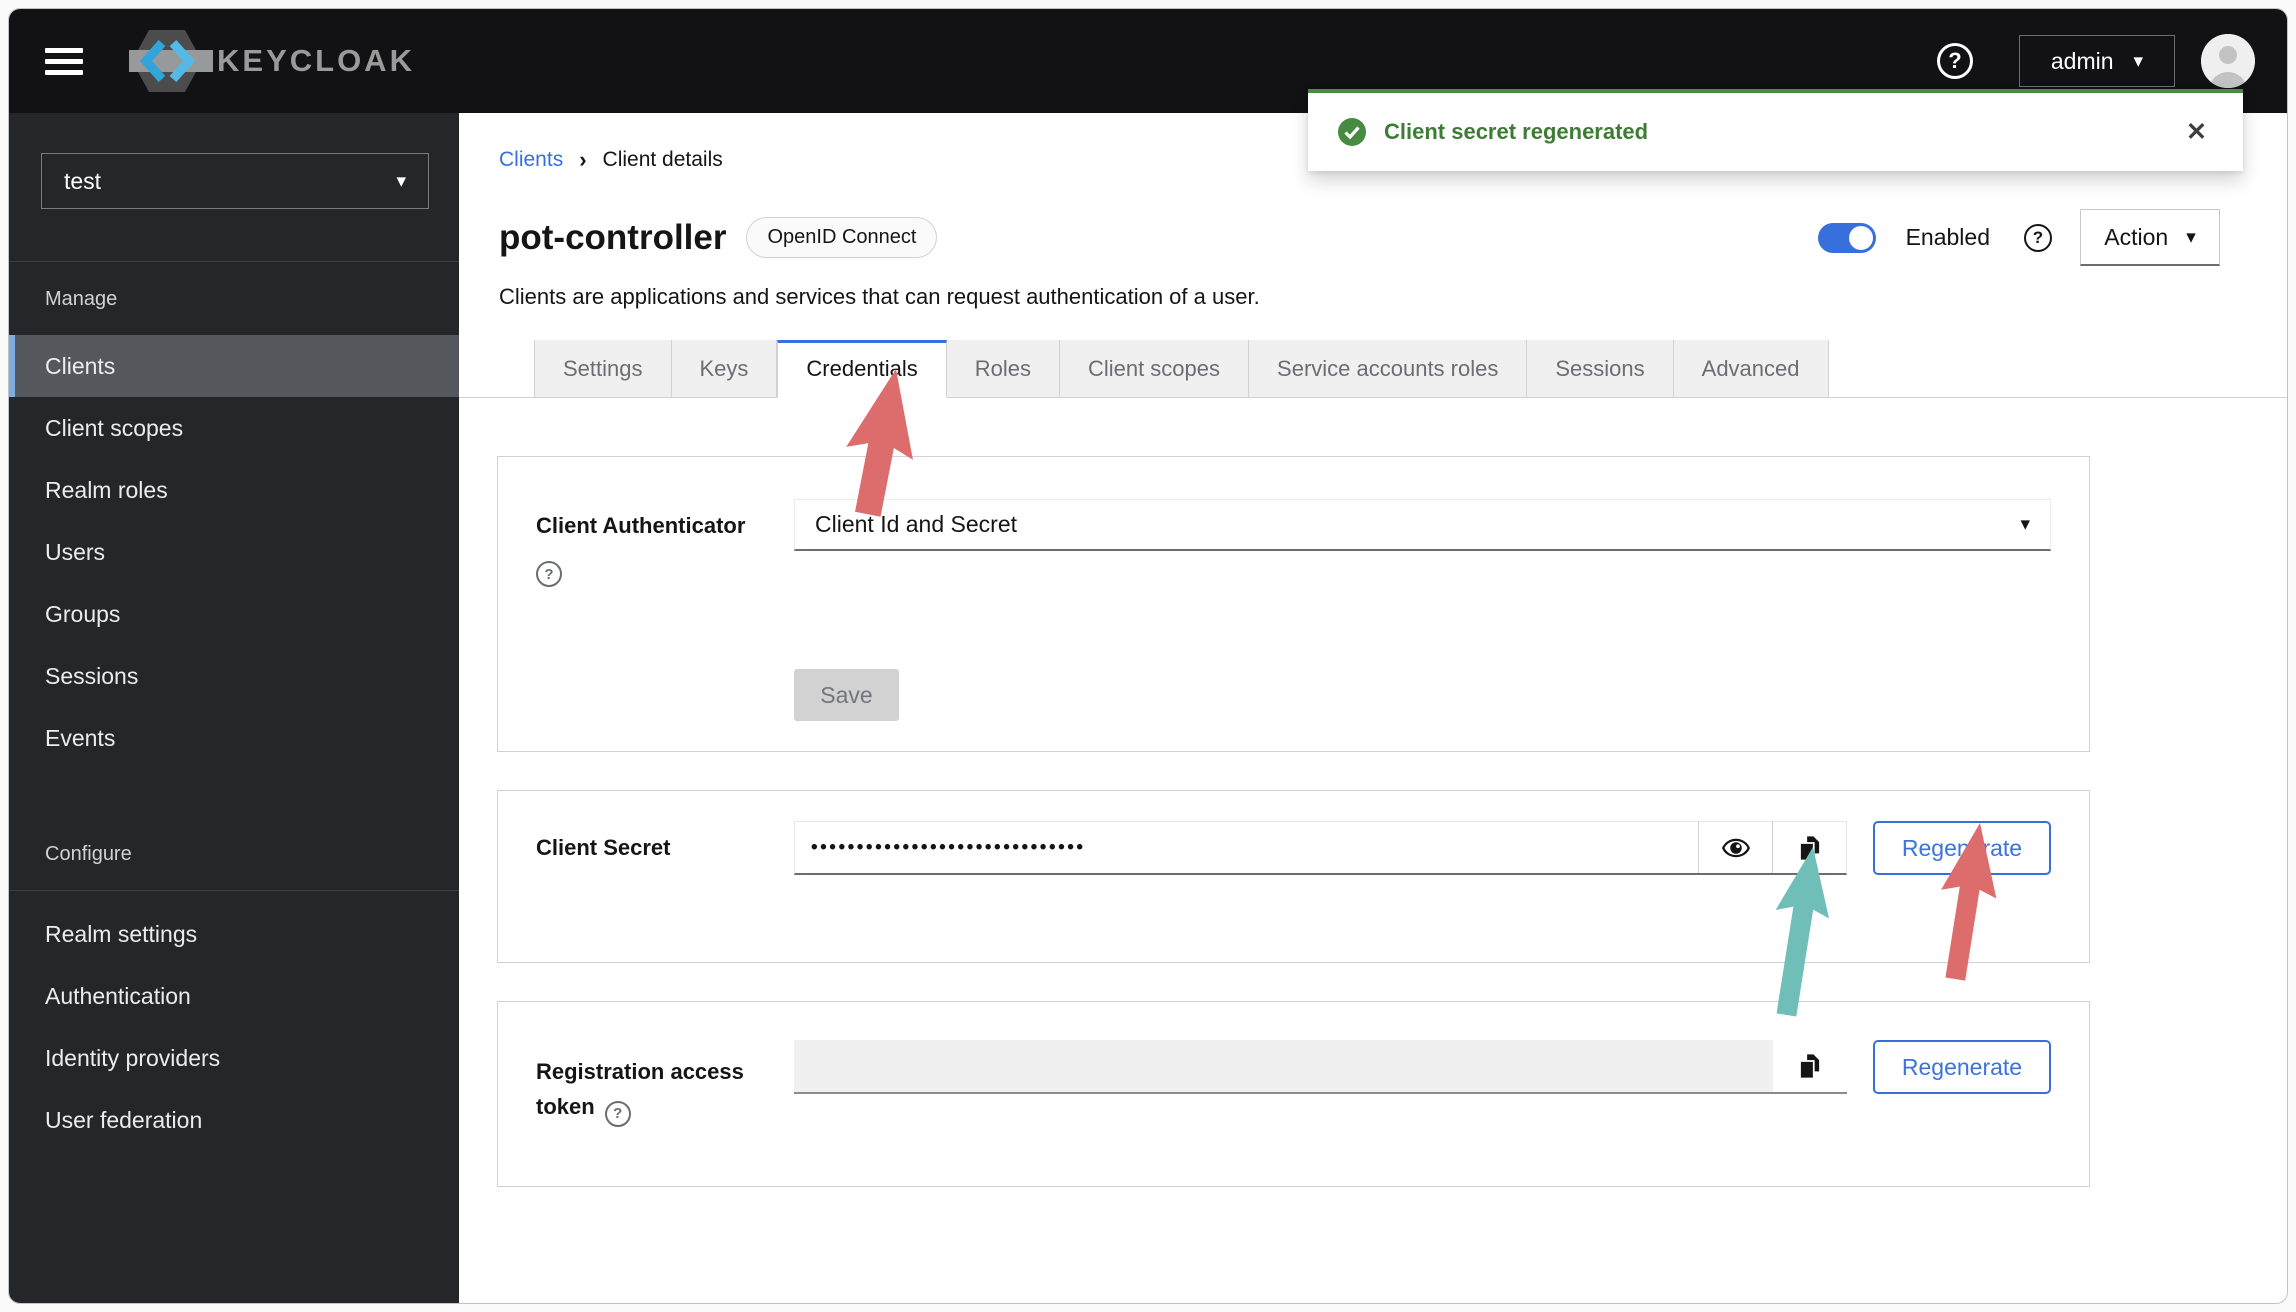  Describe the element at coordinates (846, 695) in the screenshot. I see `save-button: Save` at that location.